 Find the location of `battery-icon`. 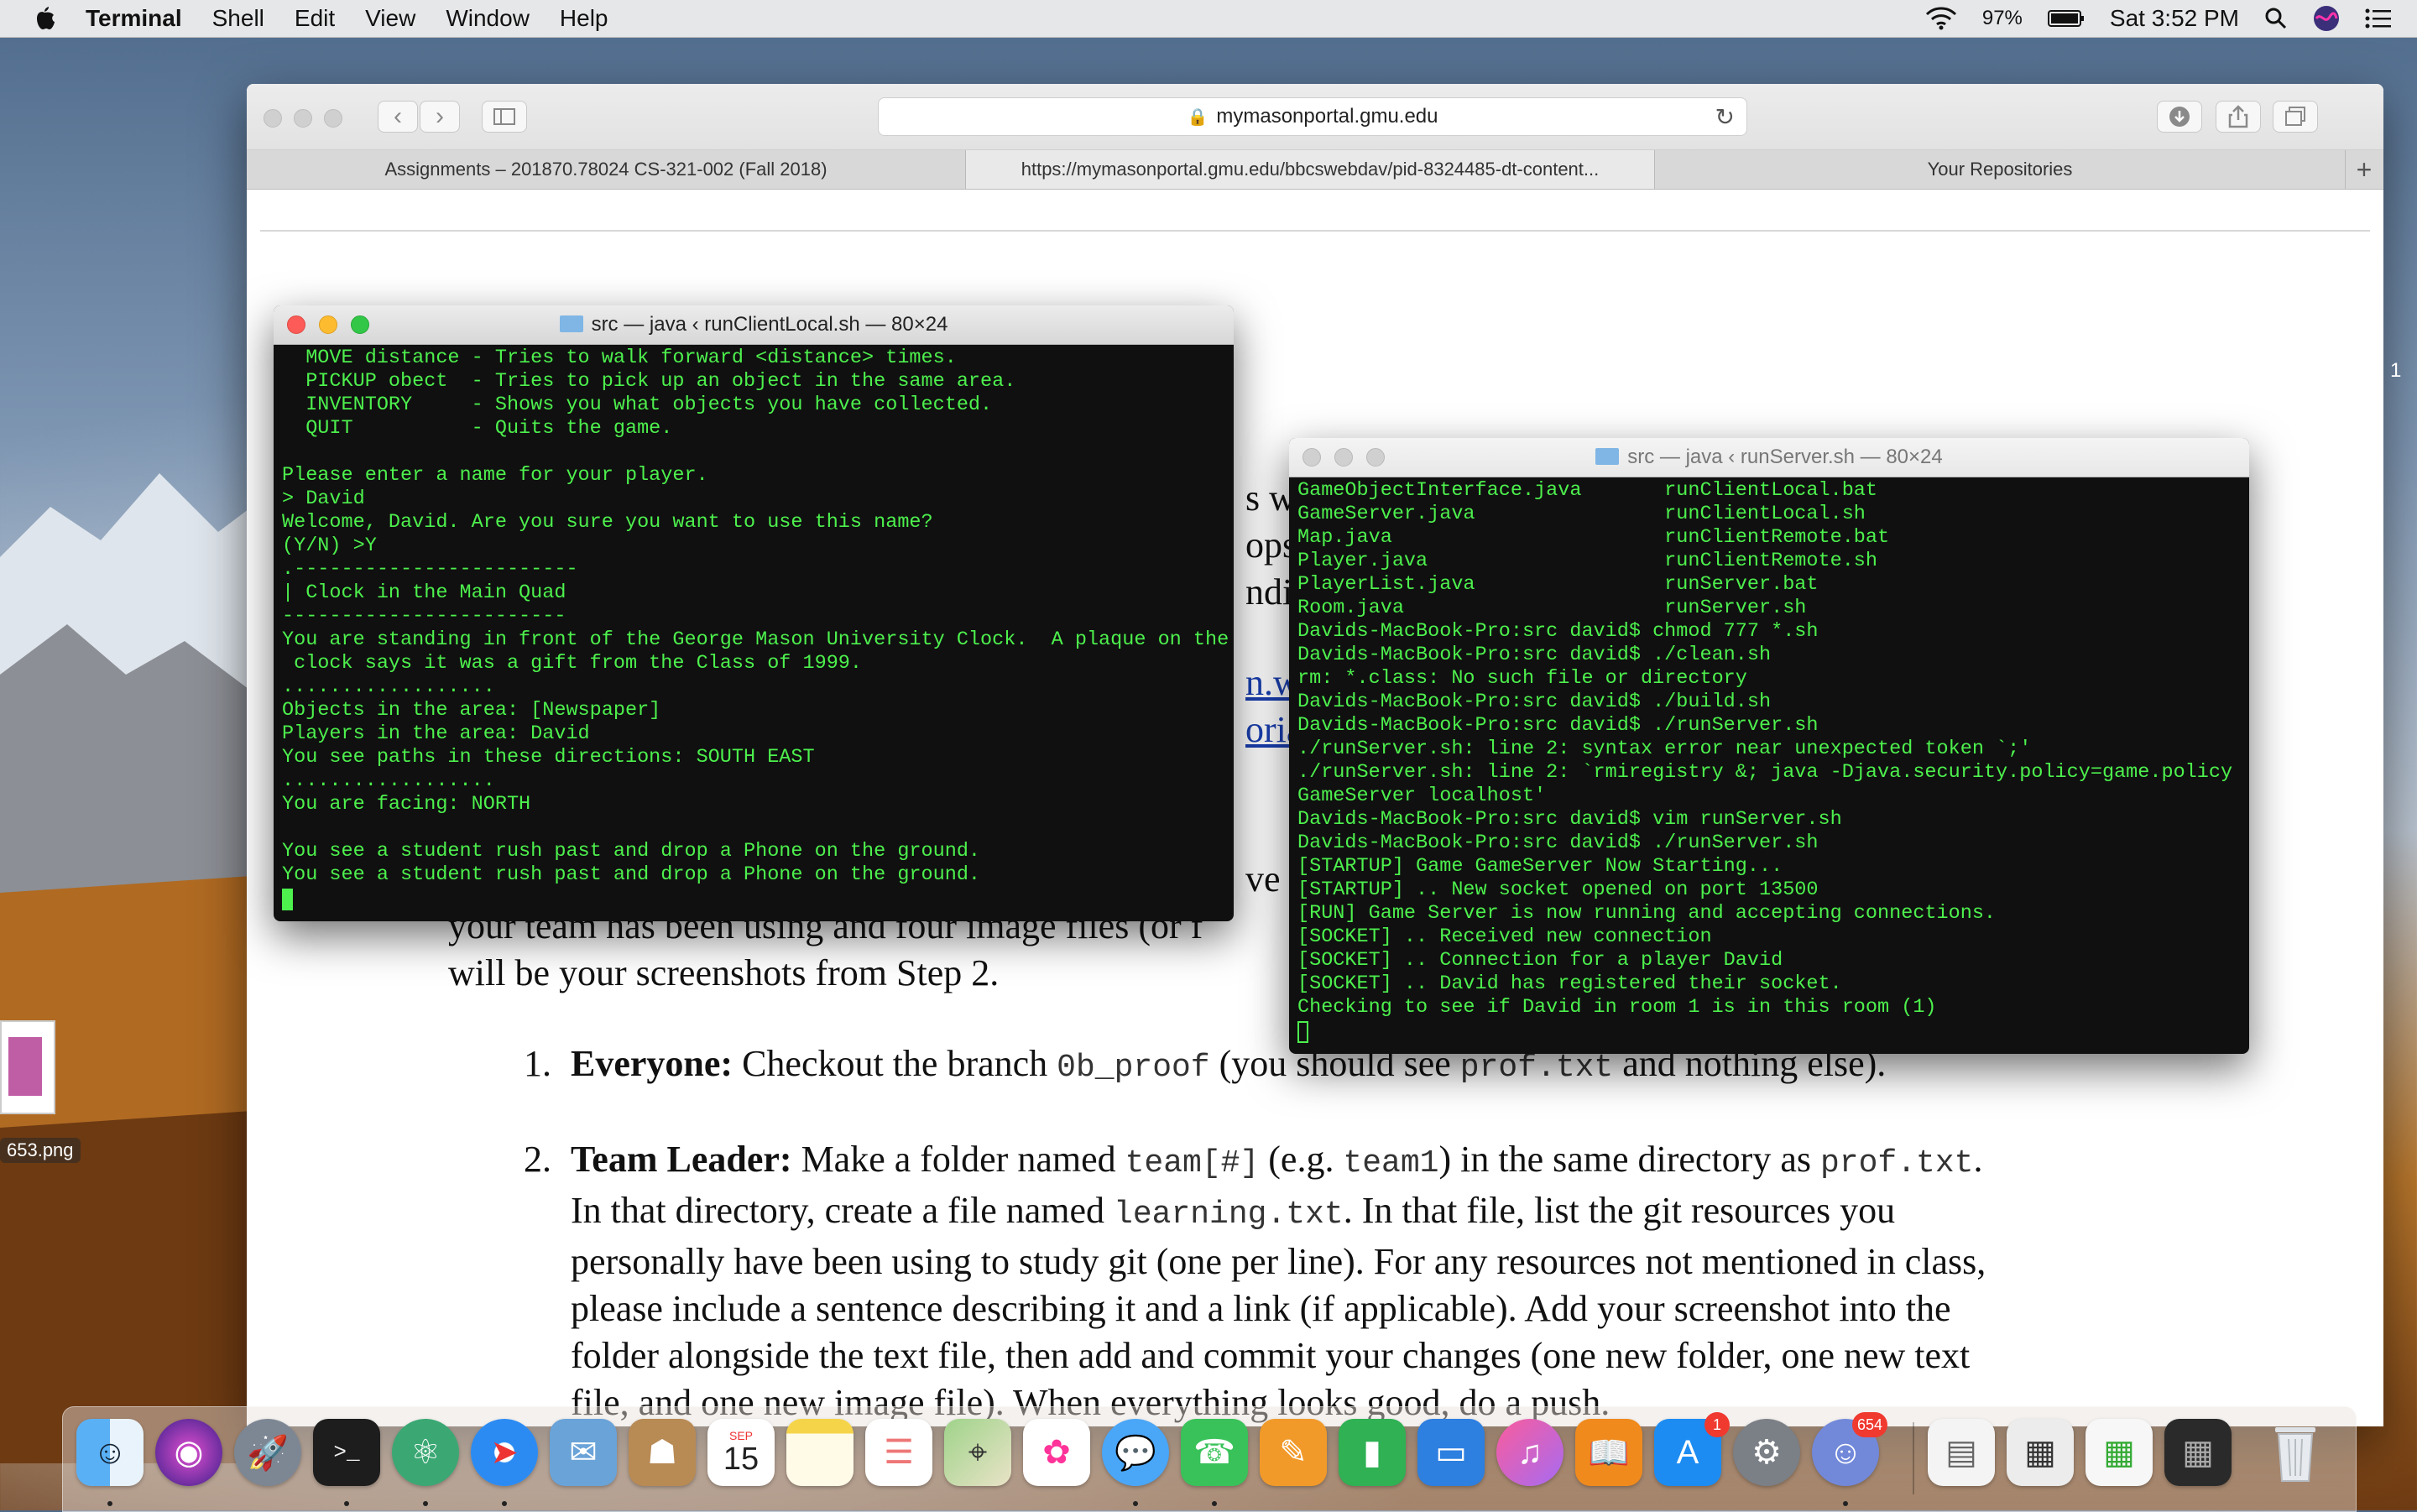

battery-icon is located at coordinates (2066, 18).